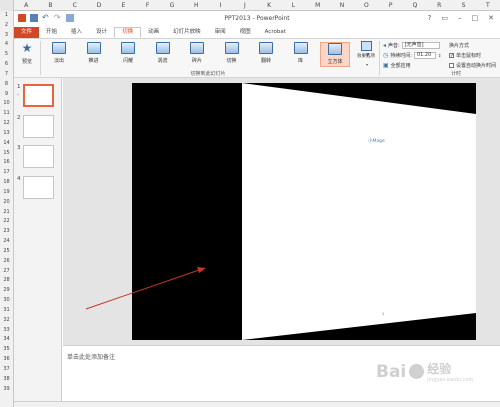 The height and width of the screenshot is (407, 500). Describe the element at coordinates (460, 18) in the screenshot. I see `minimize-icon: –` at that location.